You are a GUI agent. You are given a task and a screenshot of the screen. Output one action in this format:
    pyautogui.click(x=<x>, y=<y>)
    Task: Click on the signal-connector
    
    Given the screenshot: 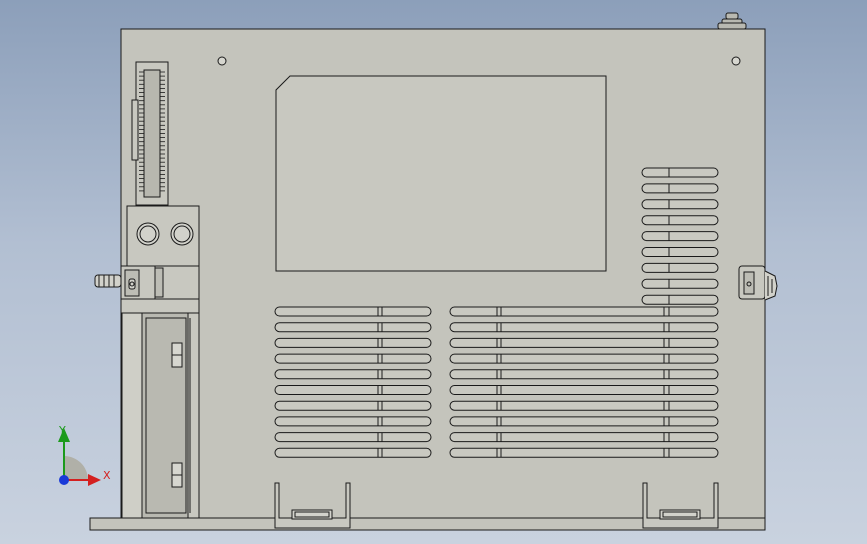 What is the action you would take?
    pyautogui.click(x=150, y=133)
    